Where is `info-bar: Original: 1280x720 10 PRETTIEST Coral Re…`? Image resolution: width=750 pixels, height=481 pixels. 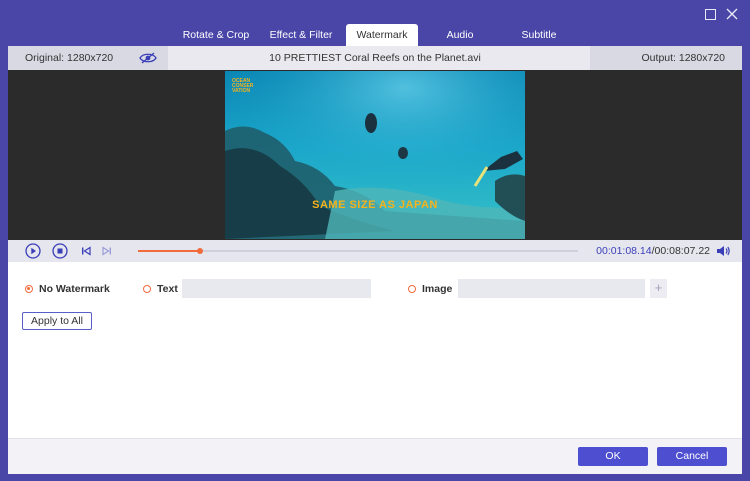 info-bar: Original: 1280x720 10 PRETTIEST Coral Re… is located at coordinates (375, 58).